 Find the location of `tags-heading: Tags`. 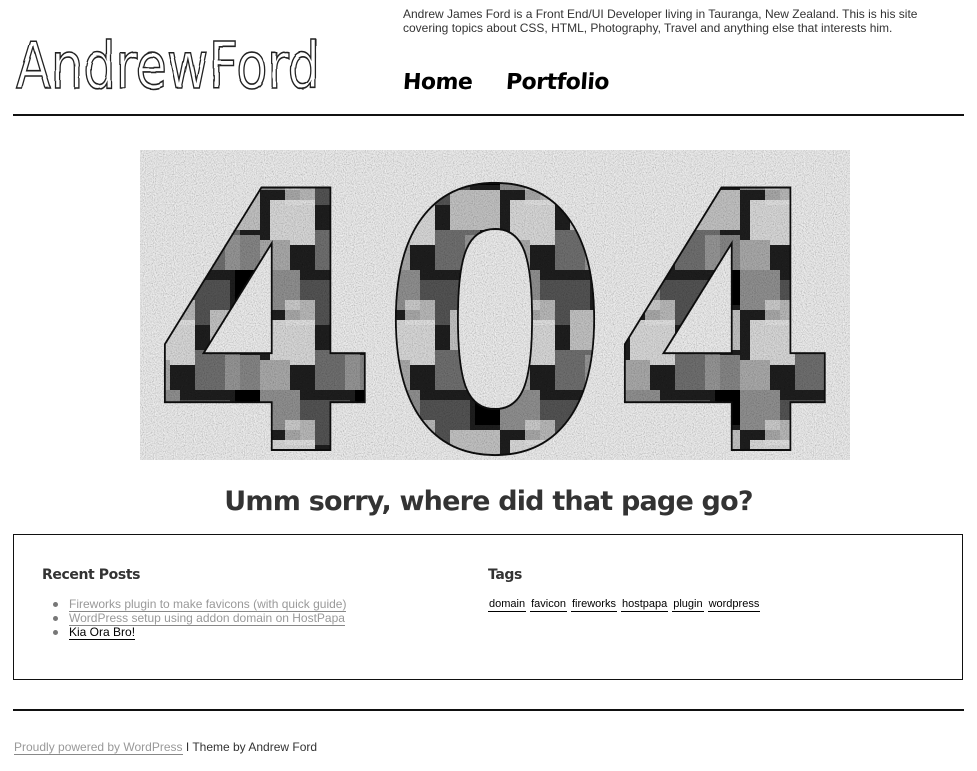

tags-heading: Tags is located at coordinates (505, 575).